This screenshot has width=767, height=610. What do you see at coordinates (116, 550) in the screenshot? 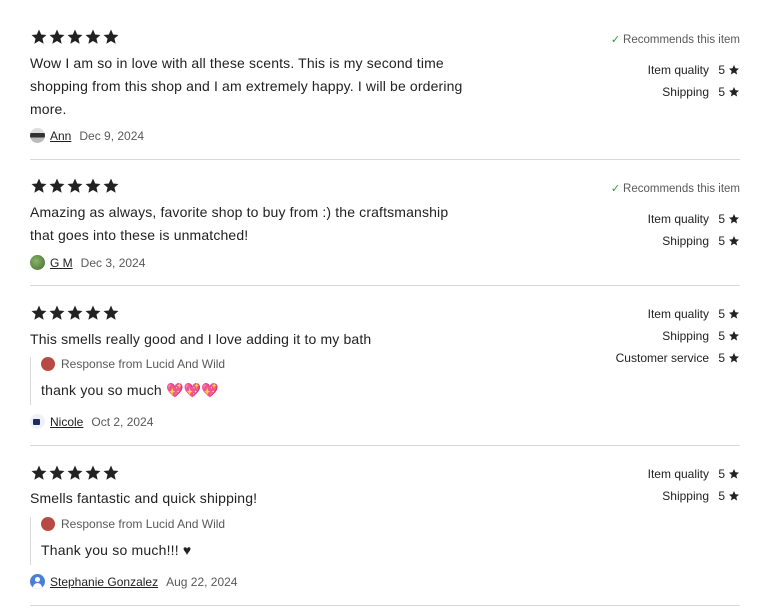
I see `response-text: Thank you so much!!! ♥` at bounding box center [116, 550].